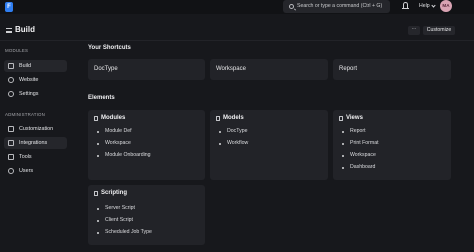  I want to click on elements-heading: Elements, so click(101, 98).